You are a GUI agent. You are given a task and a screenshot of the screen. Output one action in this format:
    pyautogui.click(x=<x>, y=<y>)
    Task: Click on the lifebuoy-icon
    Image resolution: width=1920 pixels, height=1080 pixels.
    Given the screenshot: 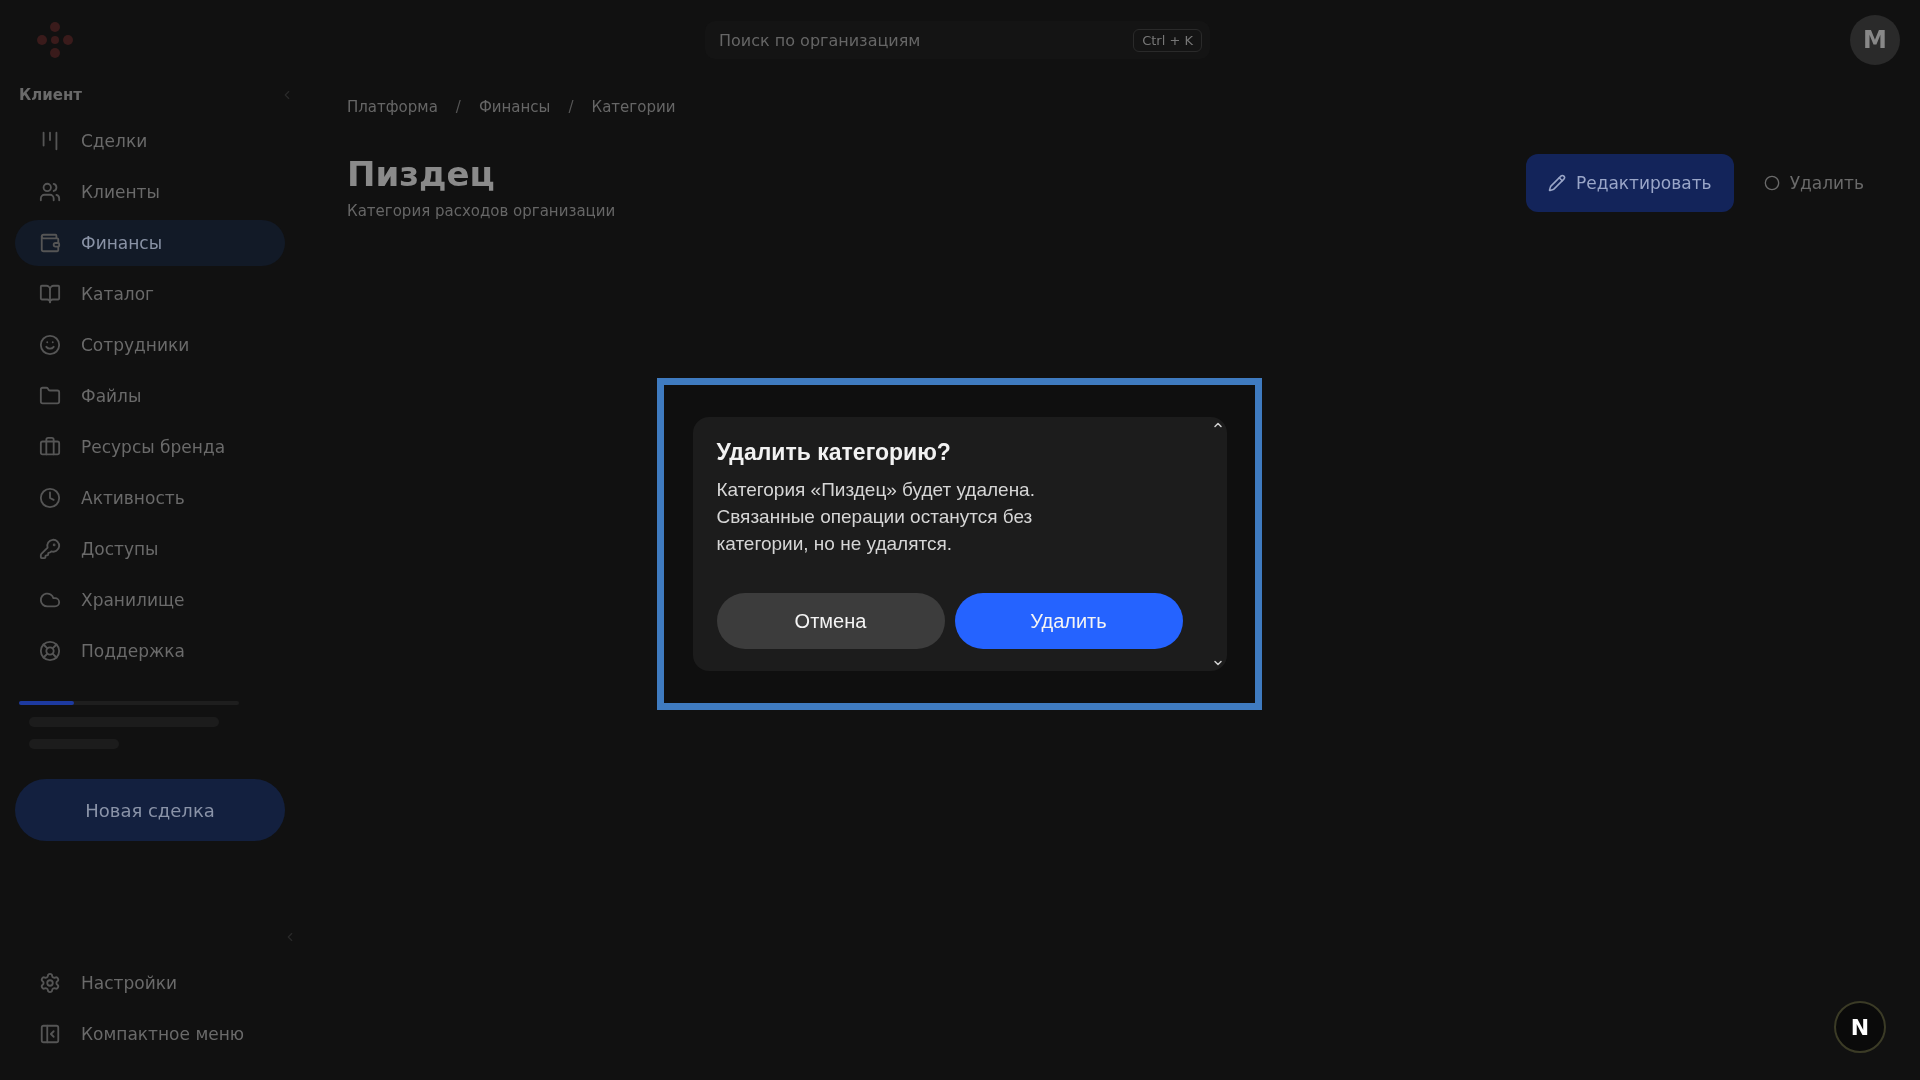 What is the action you would take?
    pyautogui.click(x=50, y=651)
    